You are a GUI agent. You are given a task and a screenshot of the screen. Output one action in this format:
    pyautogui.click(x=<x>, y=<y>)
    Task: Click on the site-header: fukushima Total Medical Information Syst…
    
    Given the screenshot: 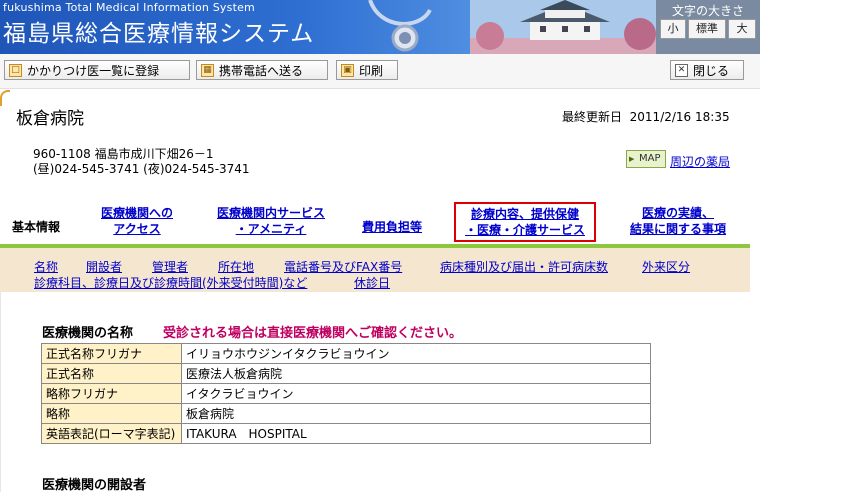 What is the action you would take?
    pyautogui.click(x=380, y=27)
    